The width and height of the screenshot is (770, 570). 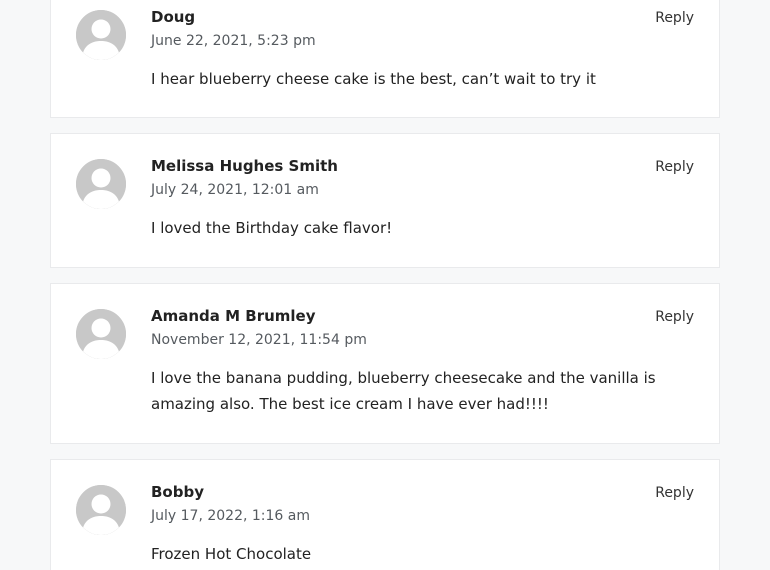 What do you see at coordinates (231, 554) in the screenshot?
I see `comment-text: Frozen Hot Chocolate` at bounding box center [231, 554].